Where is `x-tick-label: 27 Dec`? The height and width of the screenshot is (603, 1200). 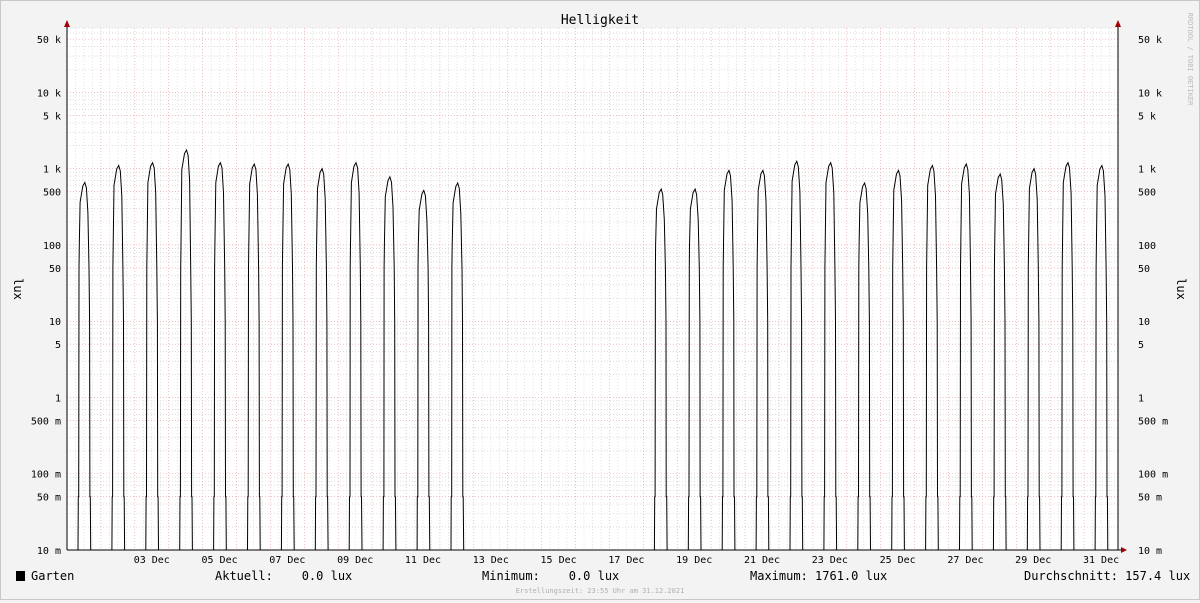 x-tick-label: 27 Dec is located at coordinates (965, 560).